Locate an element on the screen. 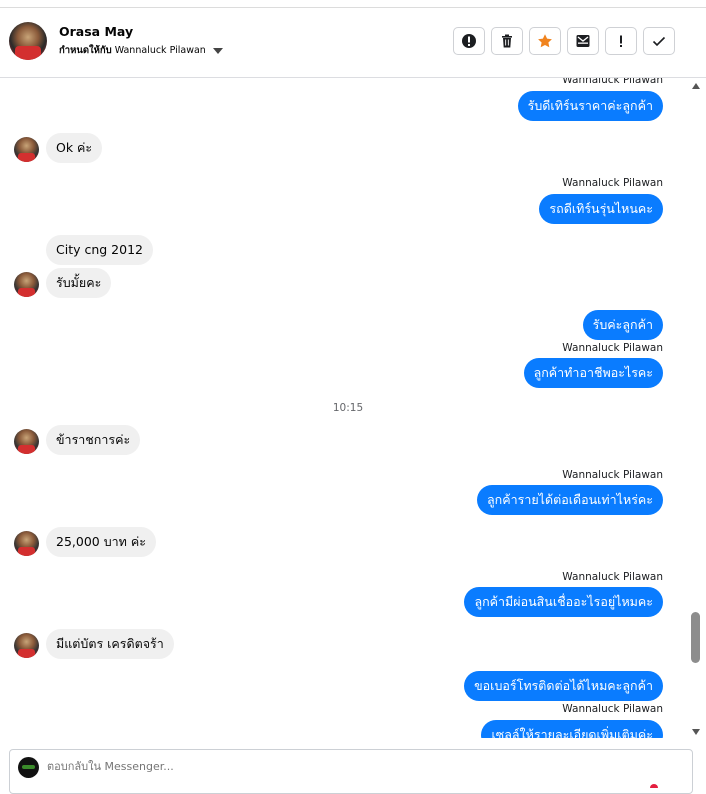 This screenshot has width=706, height=794. alert-circle-icon is located at coordinates (469, 41).